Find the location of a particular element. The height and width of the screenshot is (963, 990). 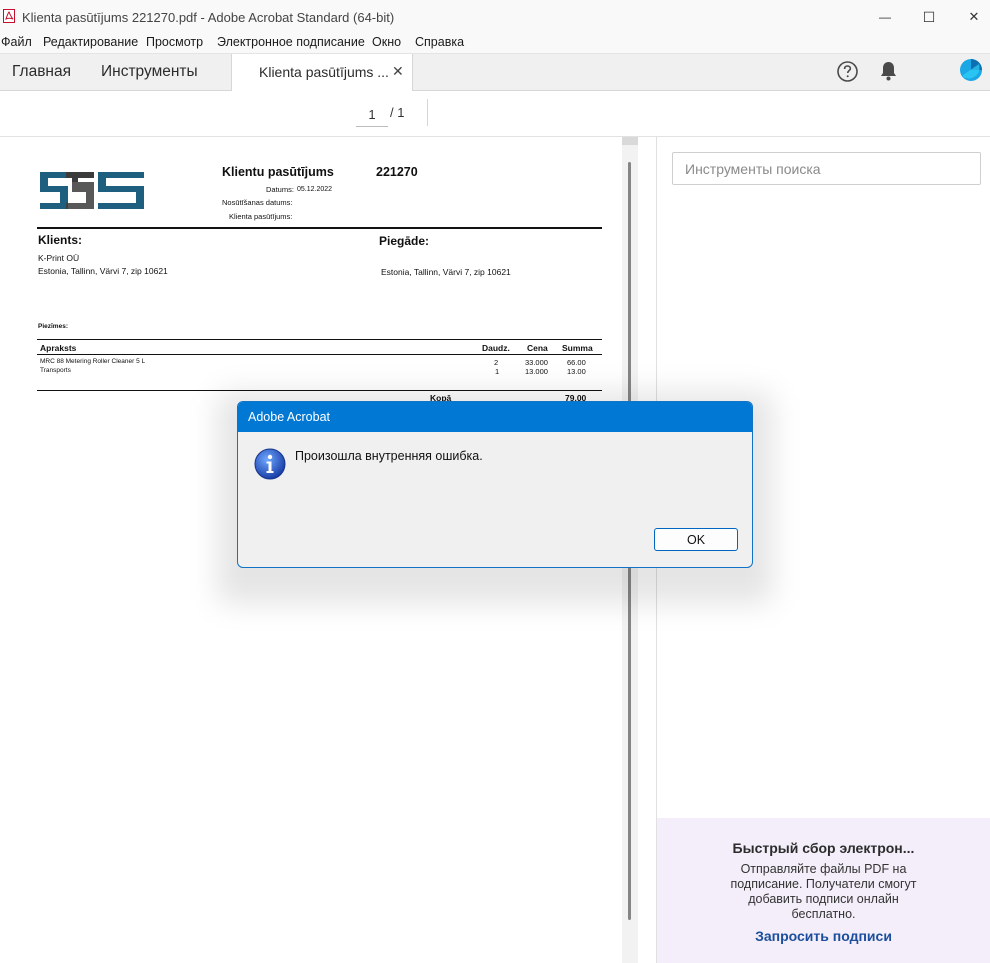

request-signatures-link: Запросить подписи is located at coordinates (823, 936).